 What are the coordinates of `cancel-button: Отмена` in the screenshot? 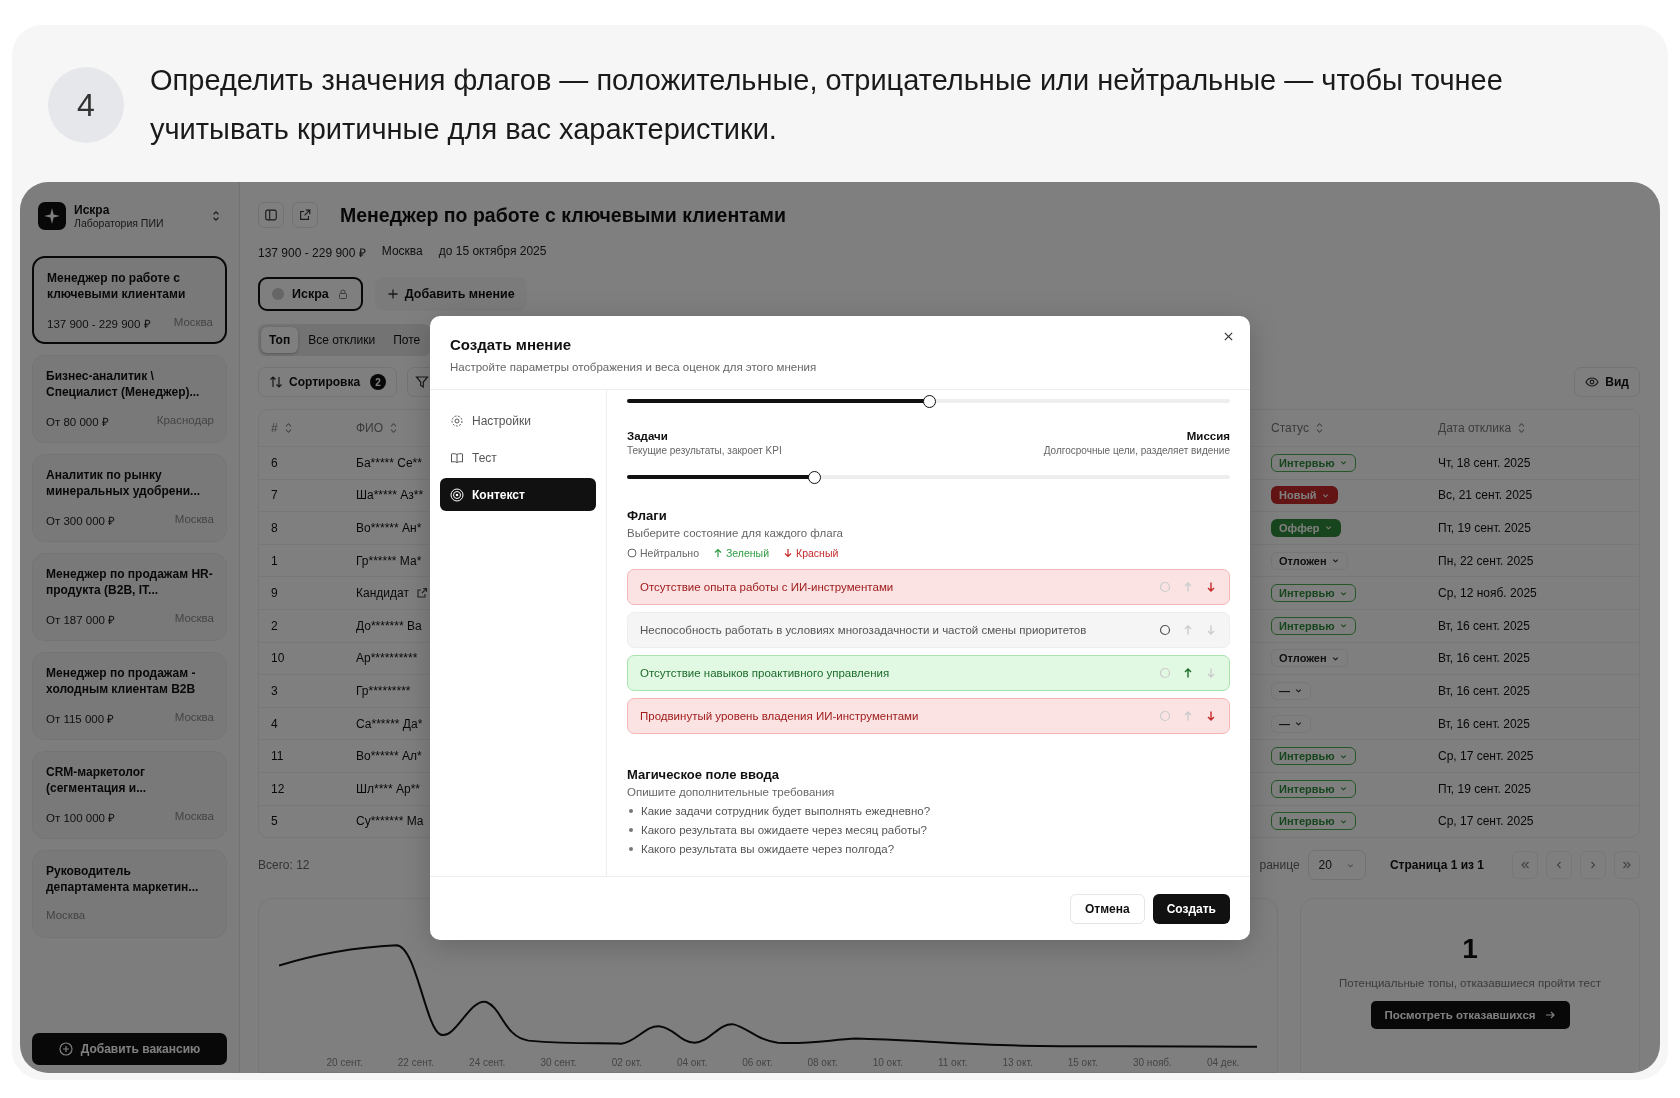 It's located at (1107, 908).